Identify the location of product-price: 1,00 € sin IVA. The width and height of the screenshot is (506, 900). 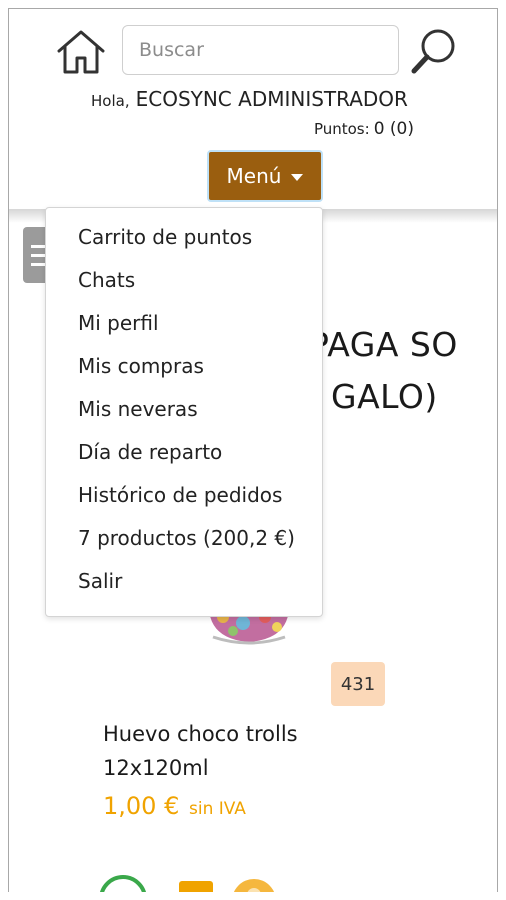
(174, 806).